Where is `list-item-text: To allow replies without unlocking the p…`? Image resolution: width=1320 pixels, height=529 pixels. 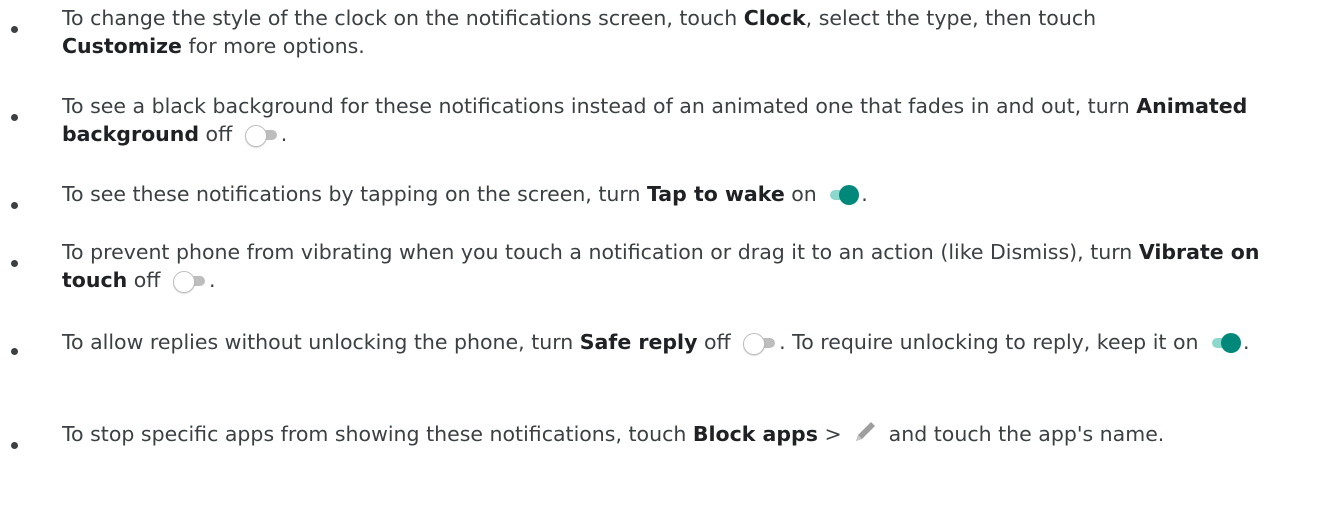
list-item-text: To allow replies without unlocking the p… is located at coordinates (687, 342).